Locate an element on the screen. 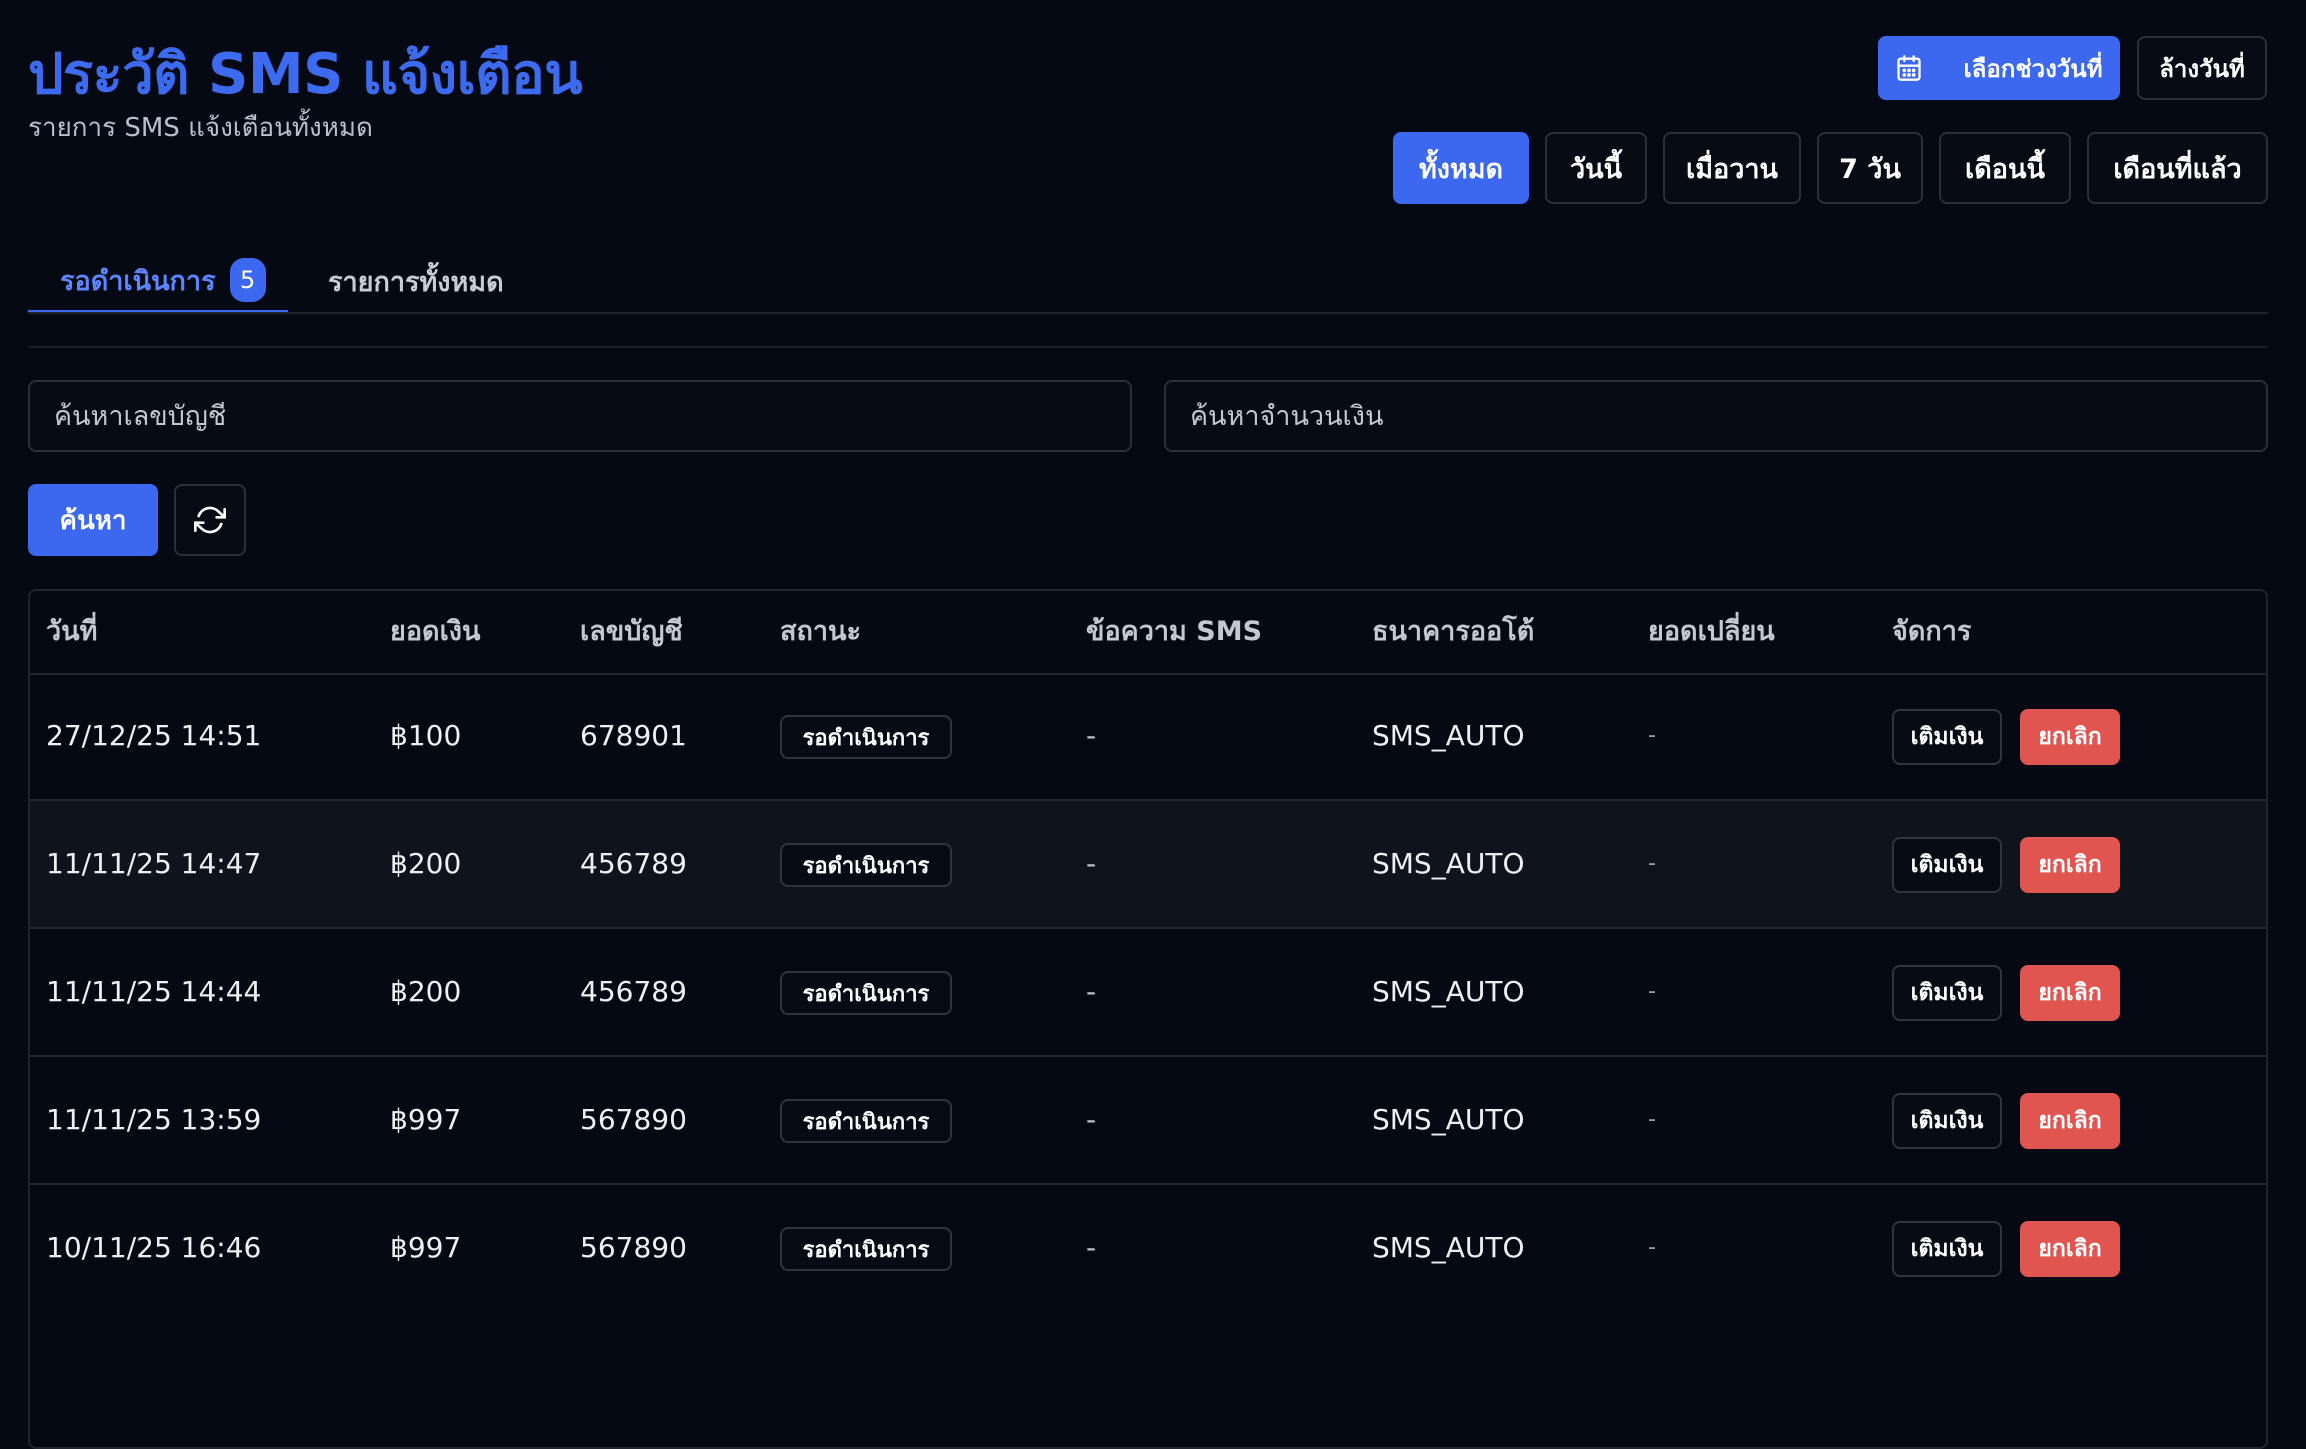 Image resolution: width=2306 pixels, height=1449 pixels. row-account: 678901 is located at coordinates (633, 735).